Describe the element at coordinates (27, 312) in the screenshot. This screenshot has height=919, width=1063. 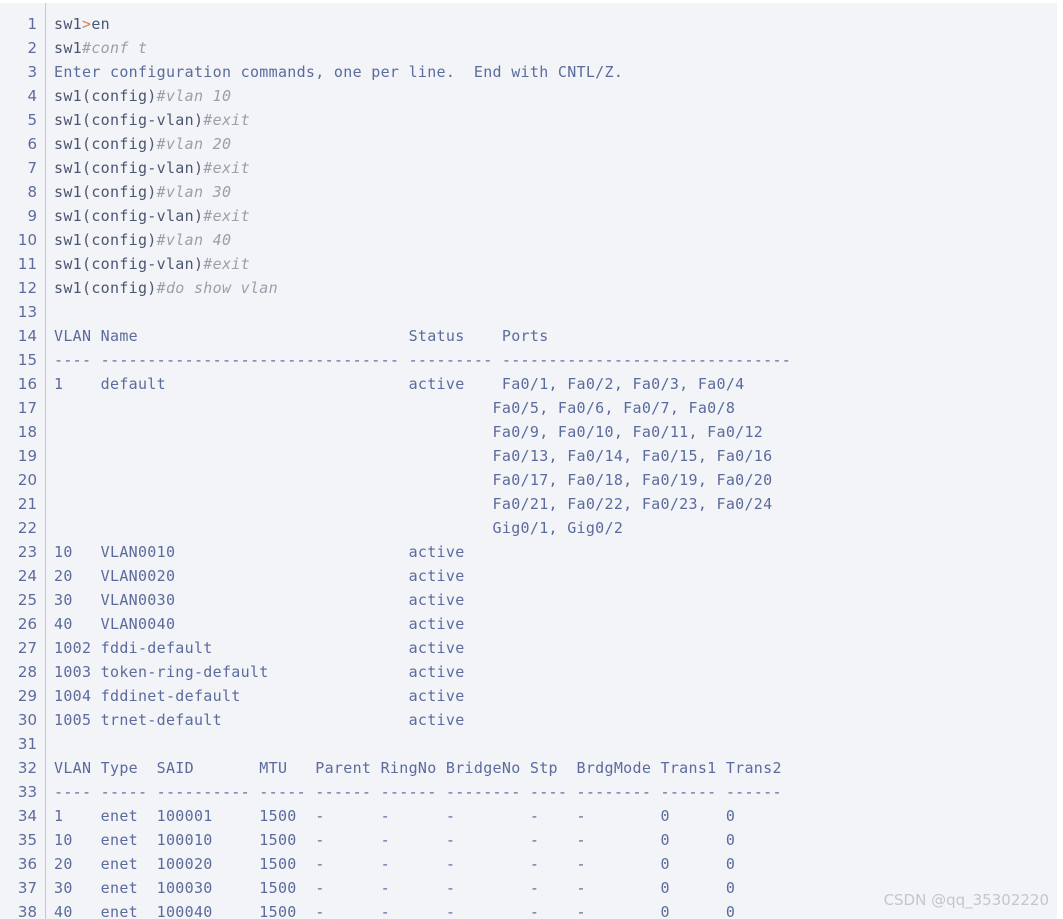
I see `line-number: 13` at that location.